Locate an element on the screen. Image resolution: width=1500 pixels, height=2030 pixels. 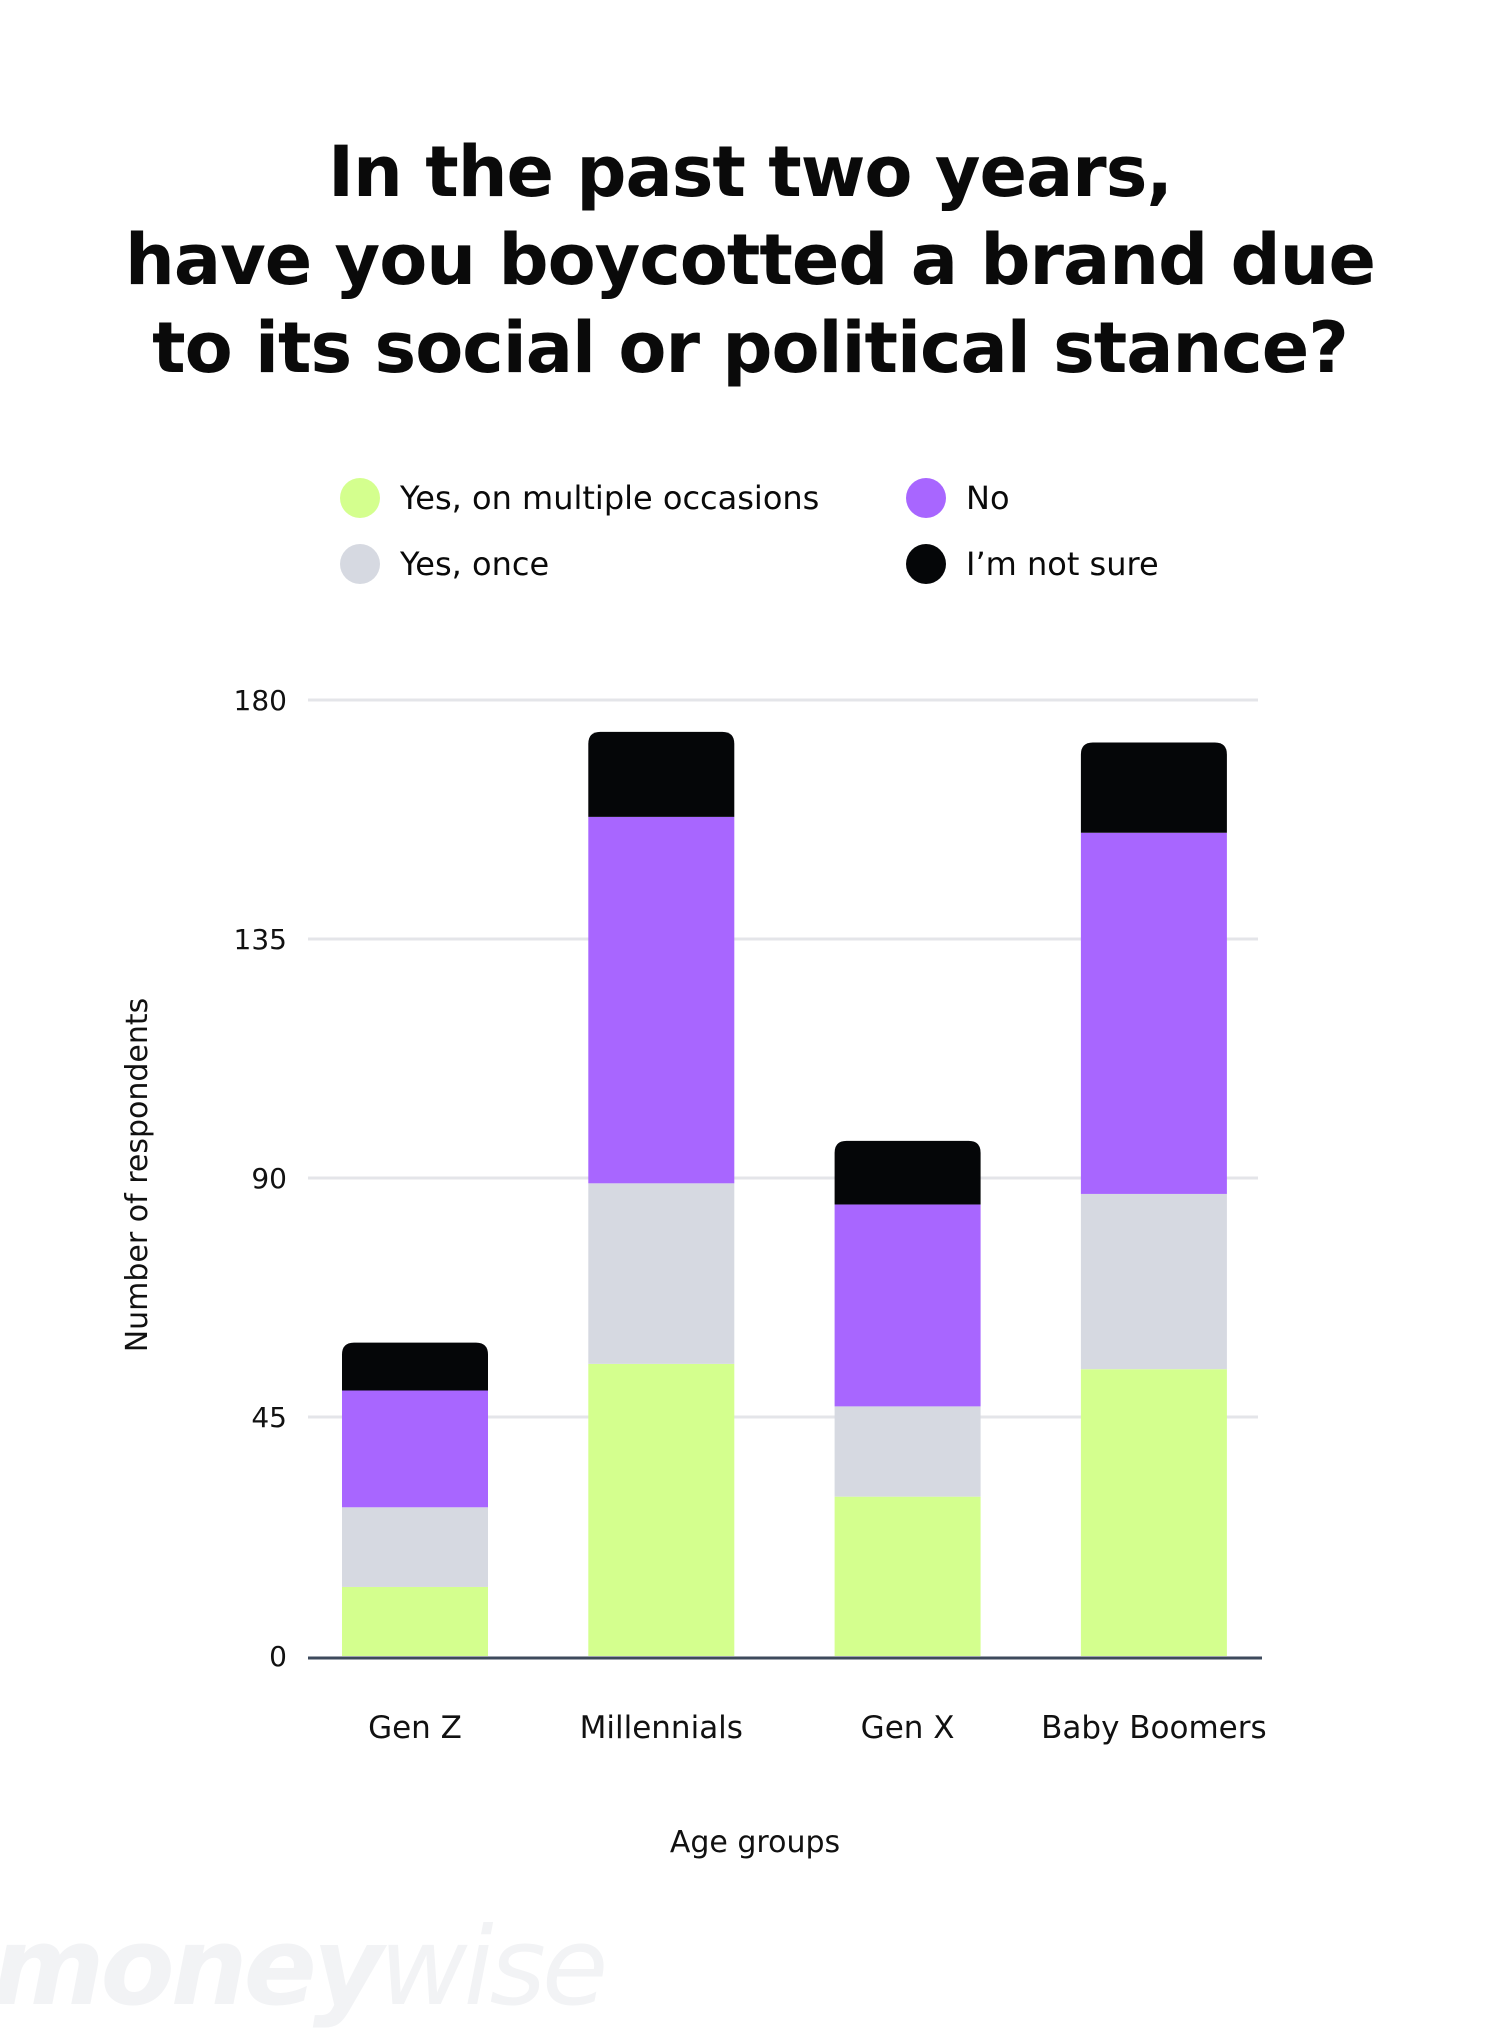
y-tick-label: 45 is located at coordinates (269, 1417).